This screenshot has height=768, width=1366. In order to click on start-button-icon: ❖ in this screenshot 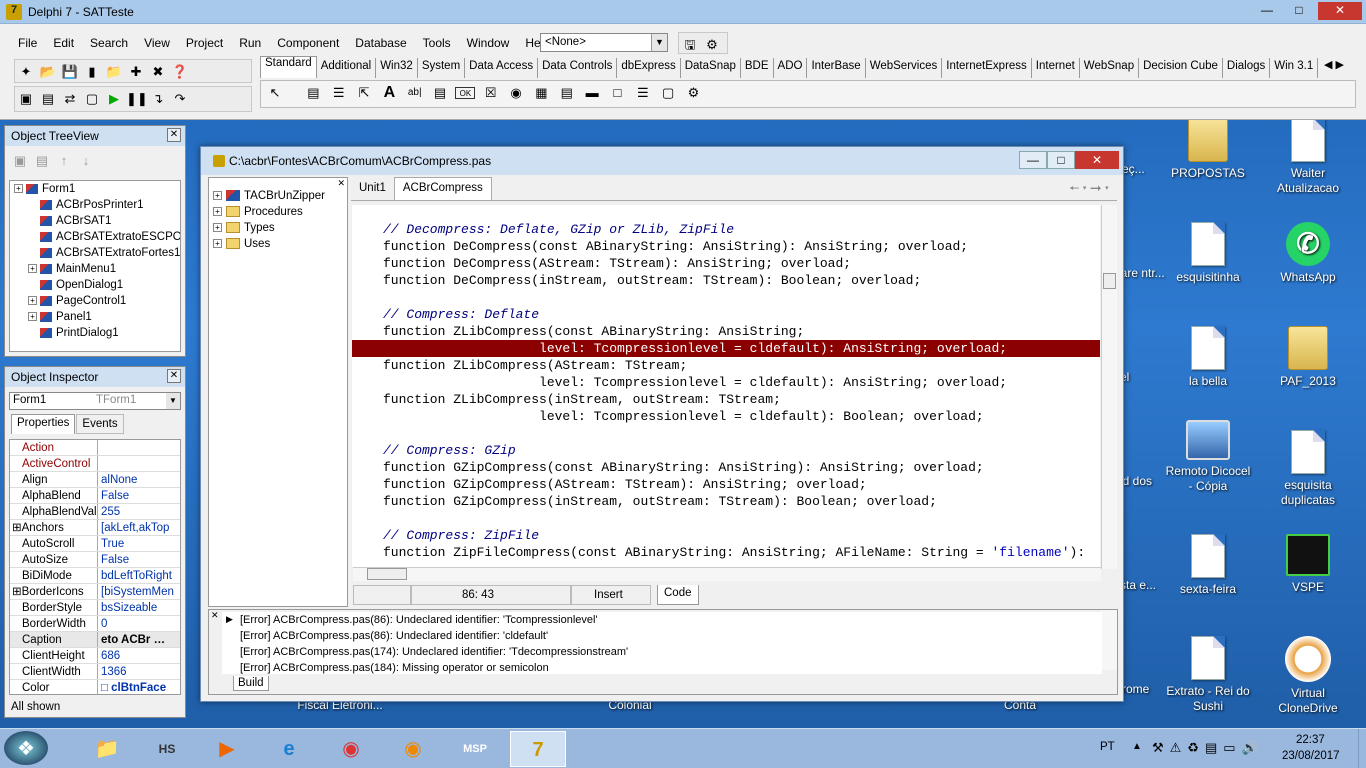, I will do `click(26, 748)`.